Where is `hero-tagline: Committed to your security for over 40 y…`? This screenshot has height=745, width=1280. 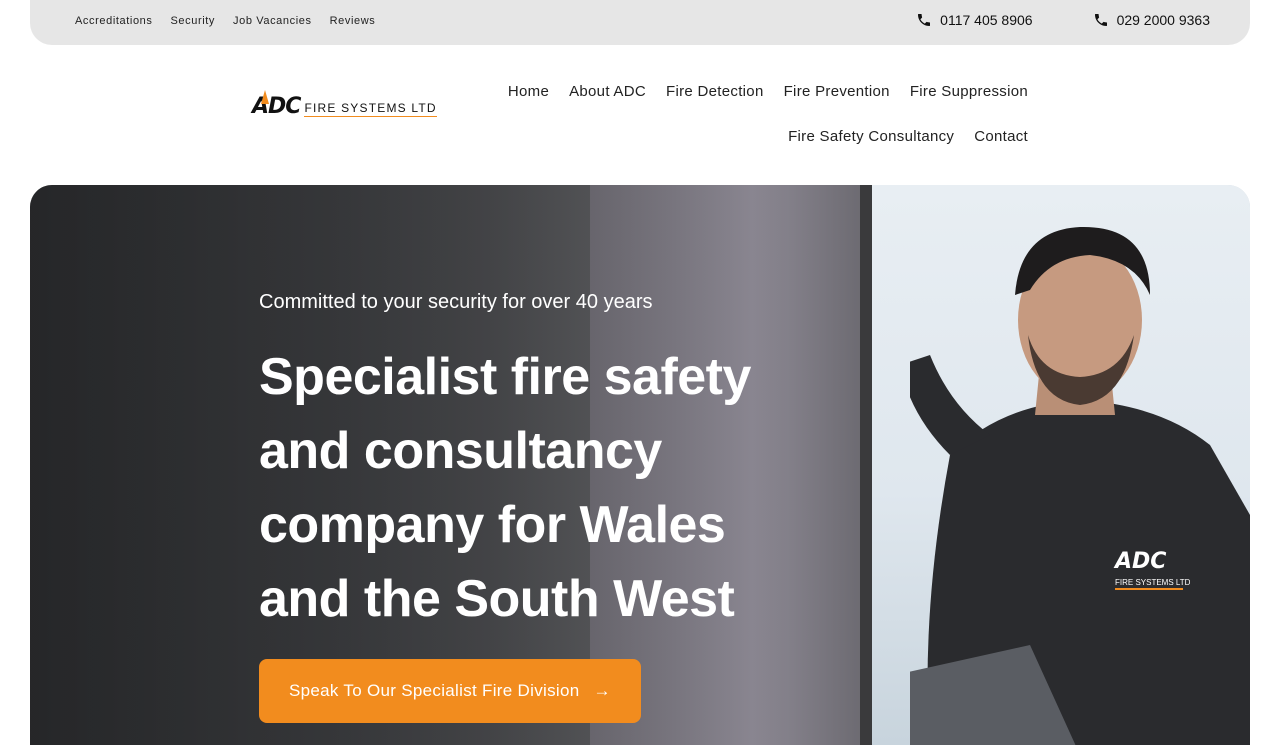
hero-tagline: Committed to your security for over 40 y… is located at coordinates (456, 302).